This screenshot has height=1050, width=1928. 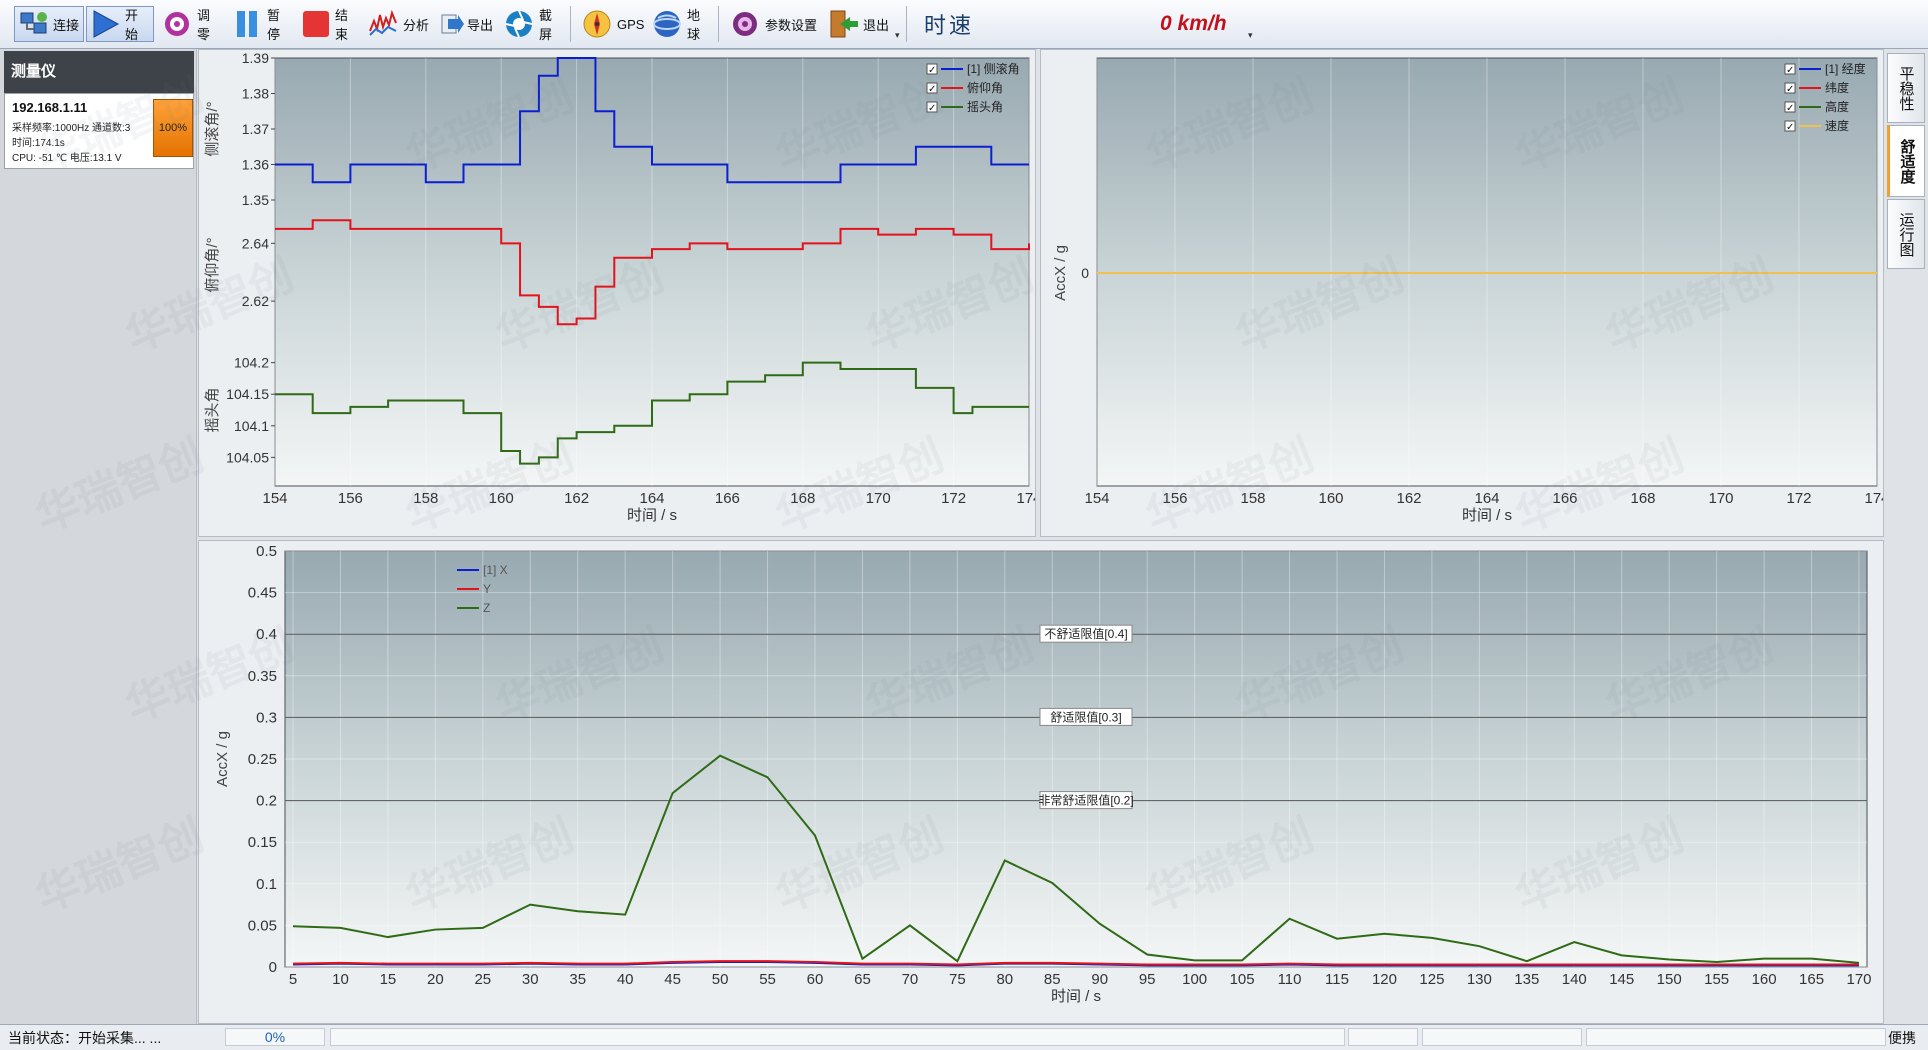 I want to click on speed-value: 0 km/h, so click(x=1193, y=23).